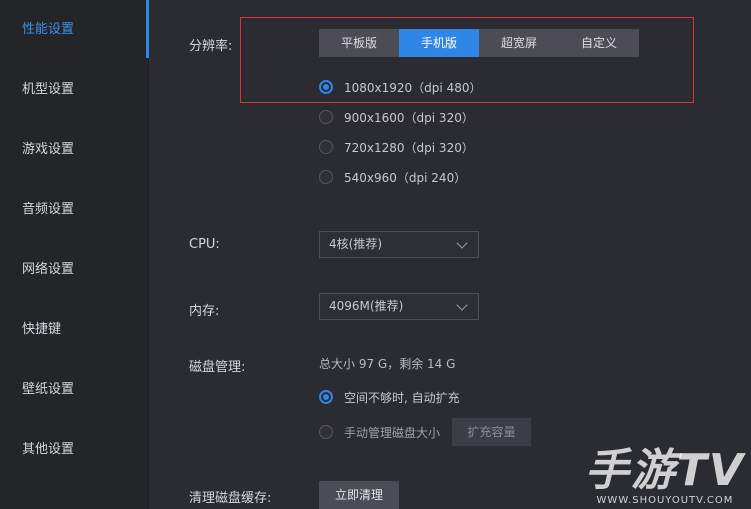 Image resolution: width=751 pixels, height=509 pixels. Describe the element at coordinates (439, 43) in the screenshot. I see `tab-phone: 手机版` at that location.